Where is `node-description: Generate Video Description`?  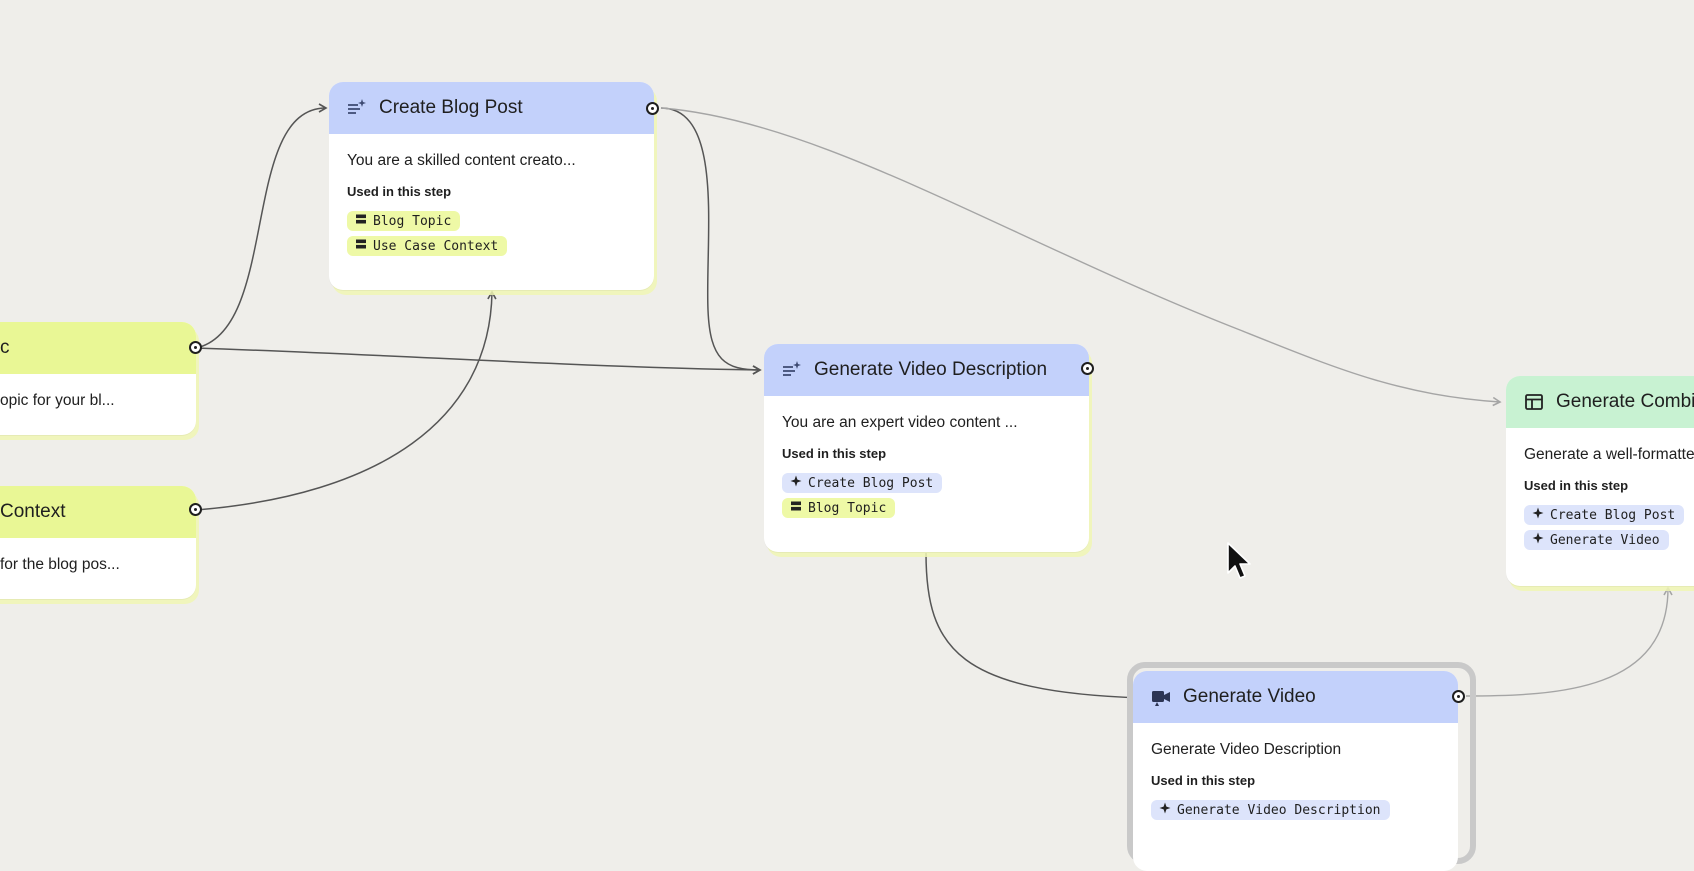
node-description: Generate Video Description is located at coordinates (1246, 749).